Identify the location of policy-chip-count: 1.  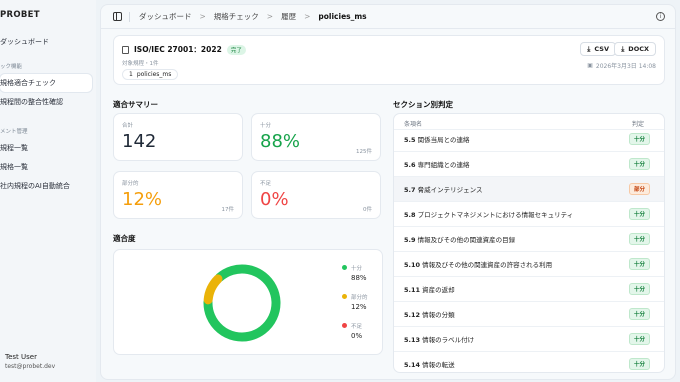
(131, 74).